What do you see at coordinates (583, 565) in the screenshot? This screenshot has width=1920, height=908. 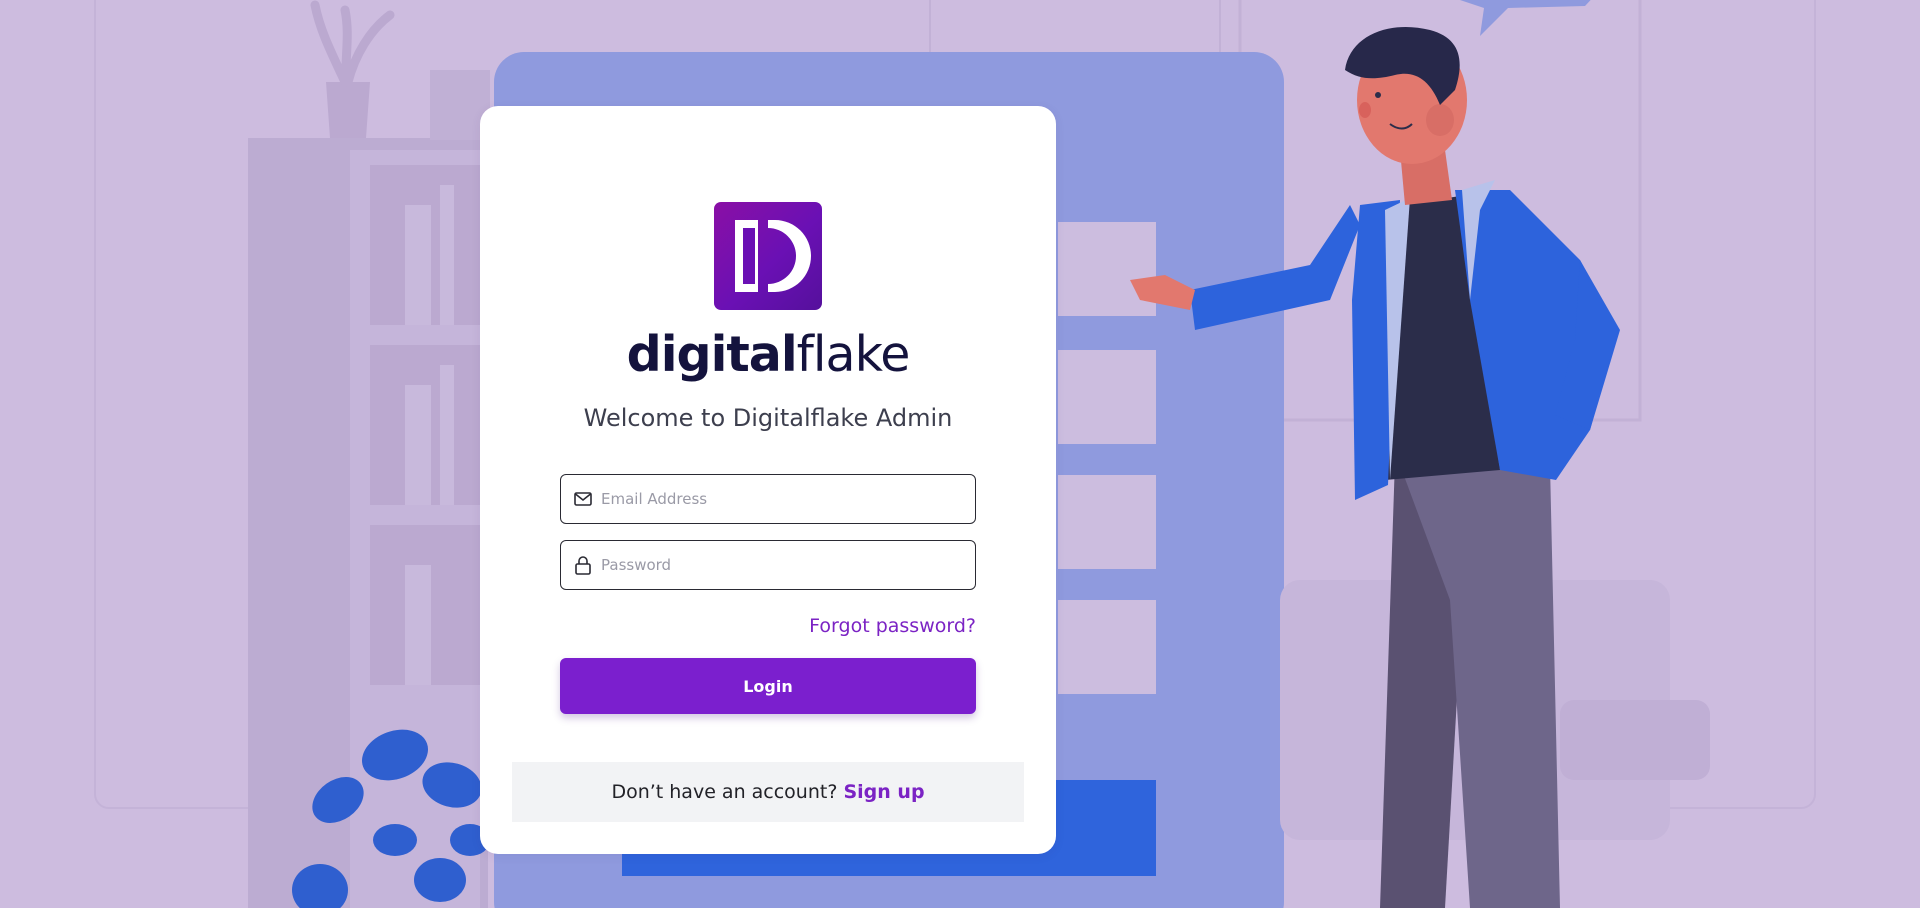 I see `lock-icon` at bounding box center [583, 565].